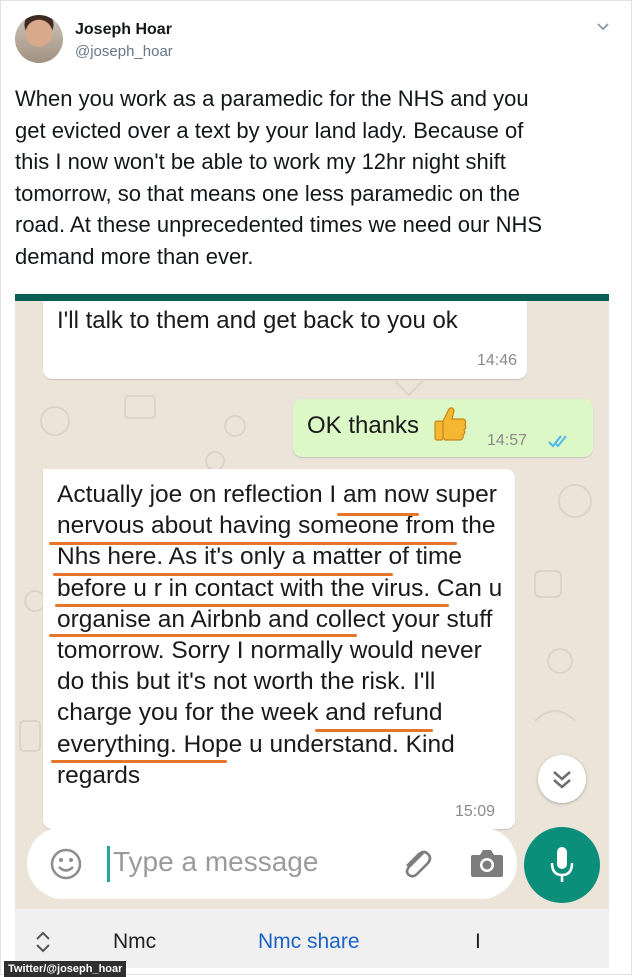  I want to click on keyboard-suggestion: I, so click(478, 942).